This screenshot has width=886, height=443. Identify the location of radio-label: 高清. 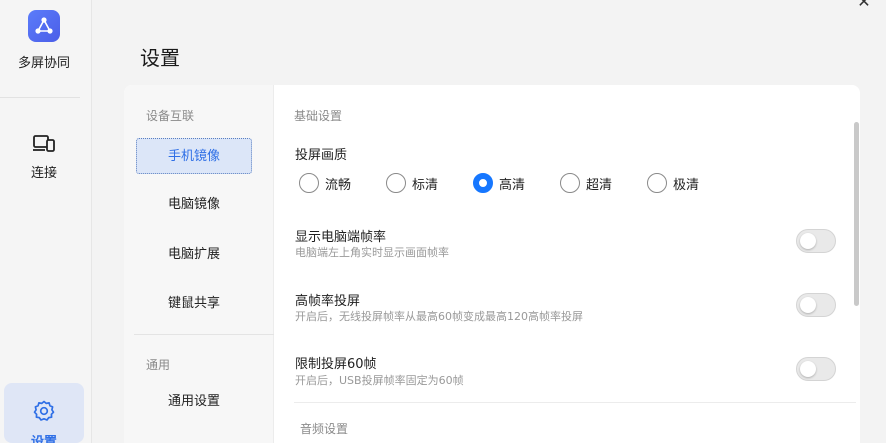
(512, 185).